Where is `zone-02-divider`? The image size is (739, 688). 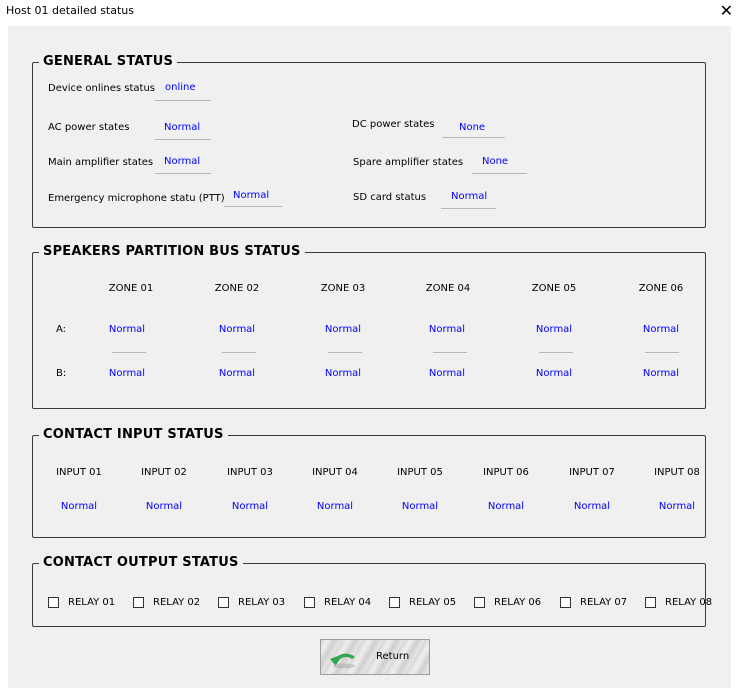 zone-02-divider is located at coordinates (239, 352).